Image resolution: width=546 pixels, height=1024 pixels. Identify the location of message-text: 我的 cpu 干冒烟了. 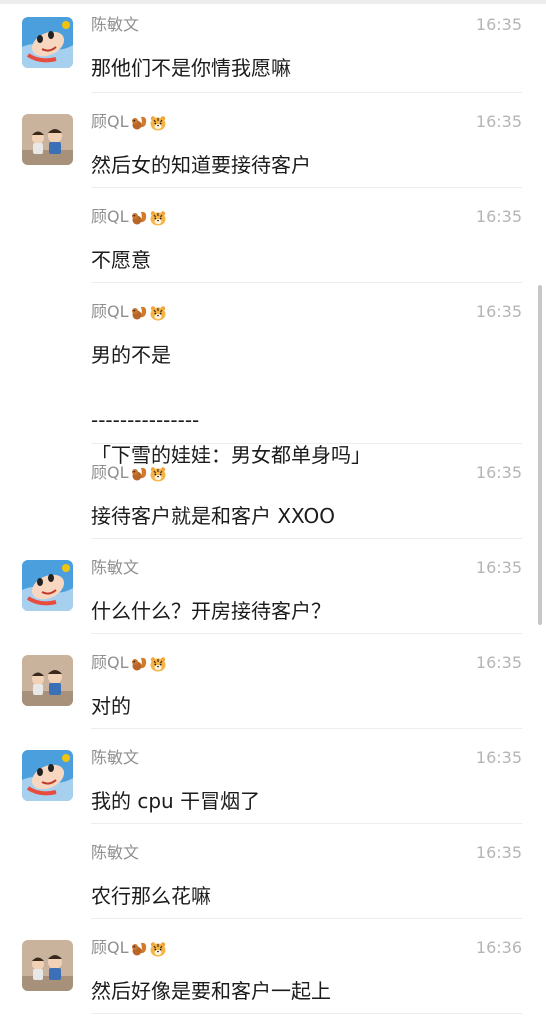
(176, 801).